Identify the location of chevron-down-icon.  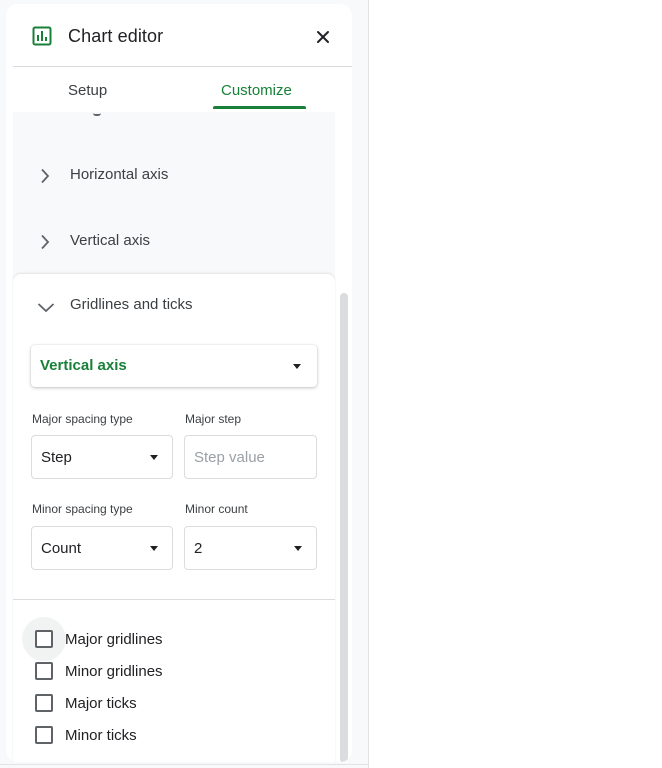
(46, 308).